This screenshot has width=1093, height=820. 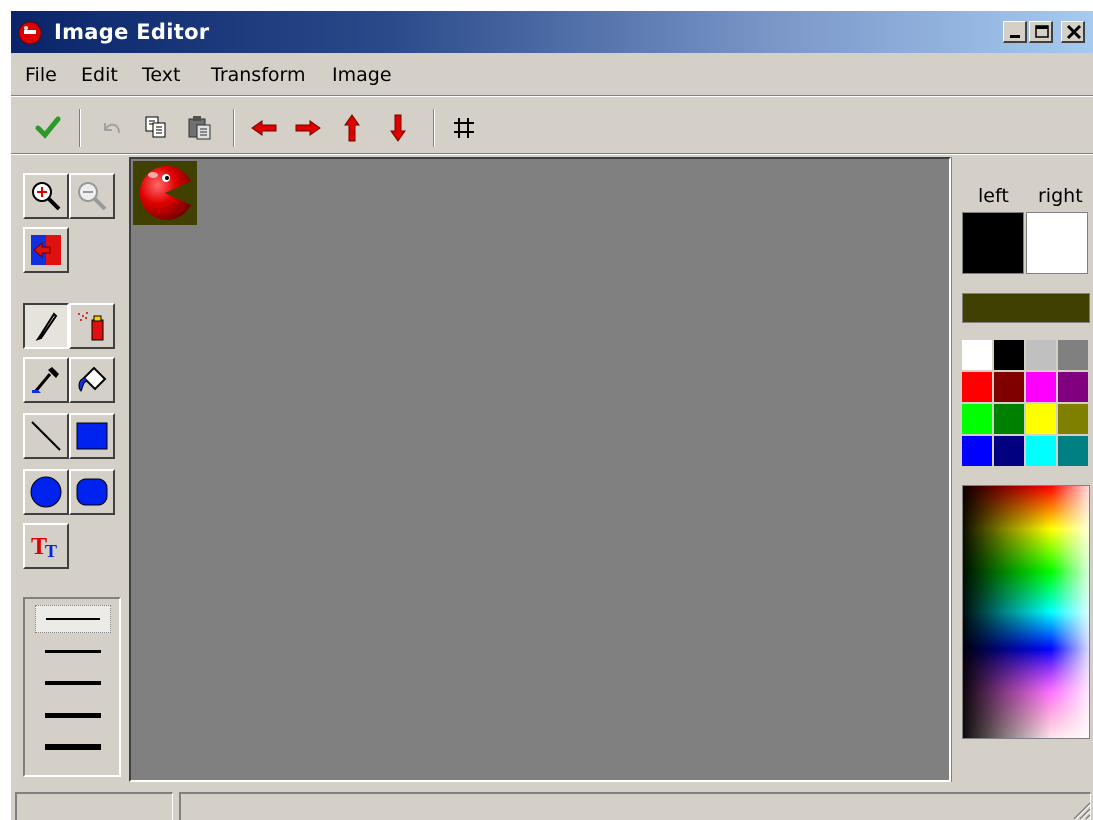 What do you see at coordinates (161, 75) in the screenshot?
I see `menu-text: Text` at bounding box center [161, 75].